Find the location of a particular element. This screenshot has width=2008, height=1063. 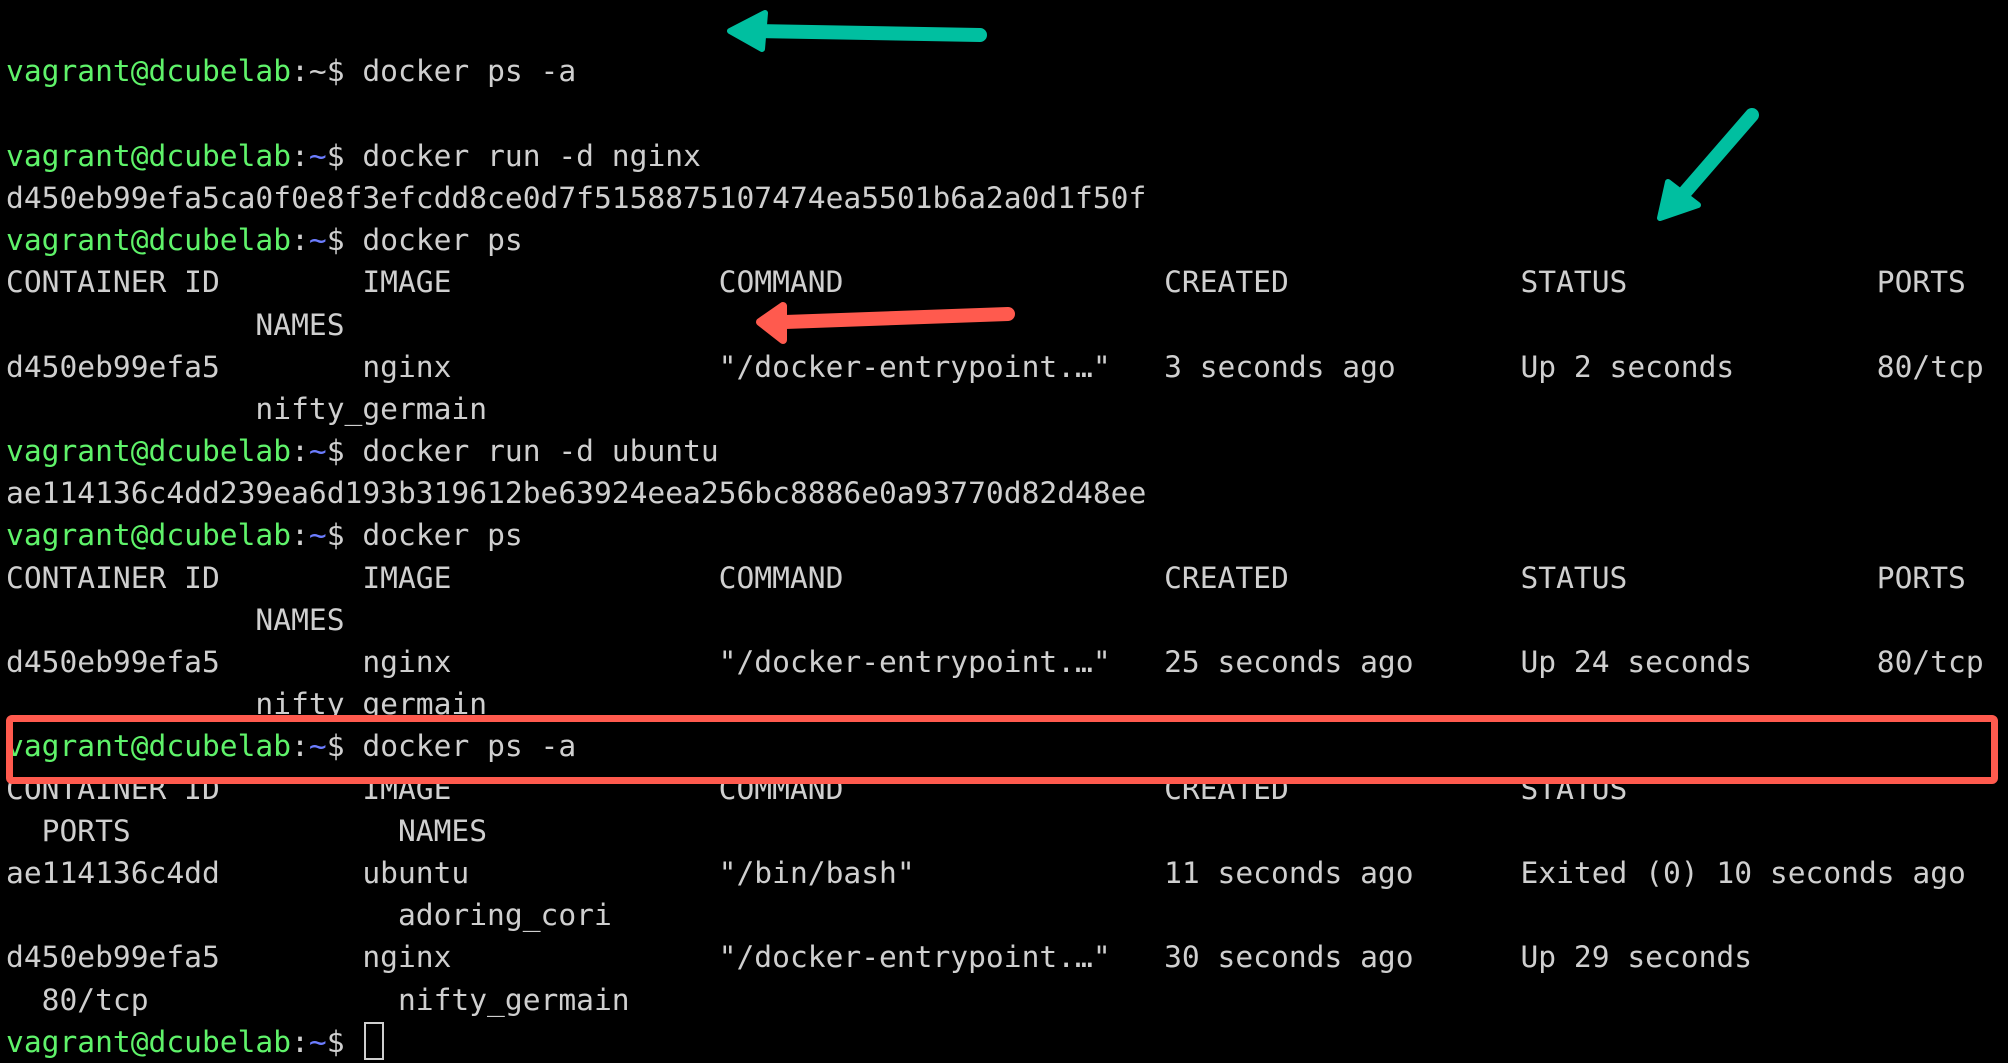

terminal-cursor is located at coordinates (374, 1040).